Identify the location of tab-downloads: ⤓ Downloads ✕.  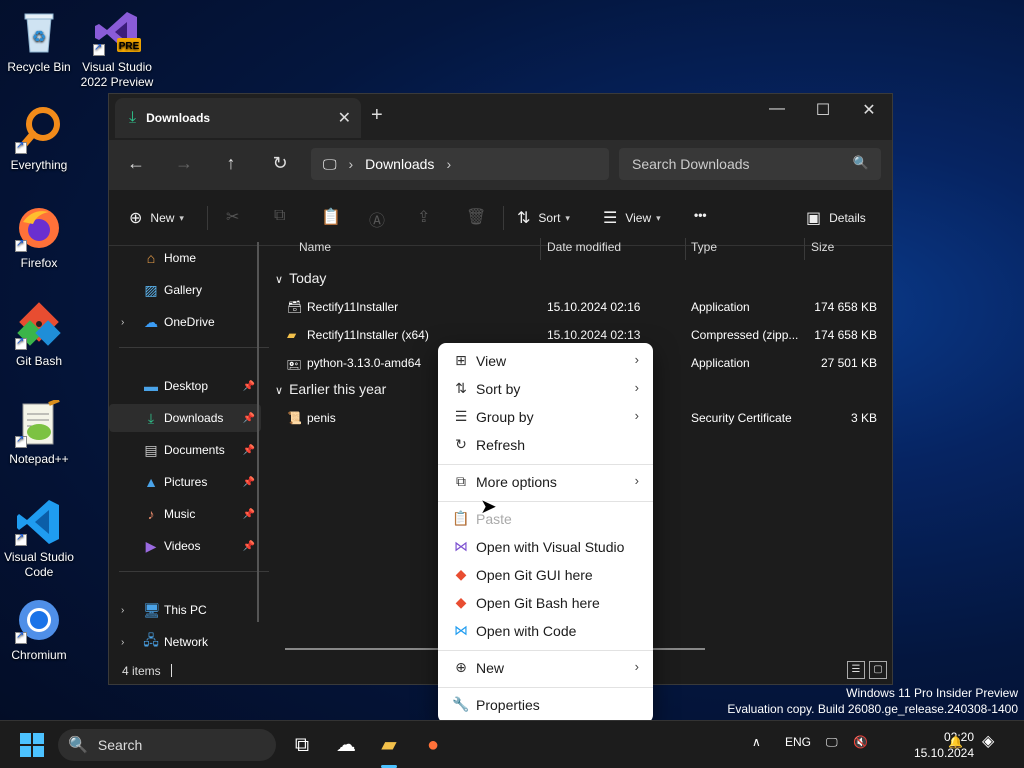
(238, 118).